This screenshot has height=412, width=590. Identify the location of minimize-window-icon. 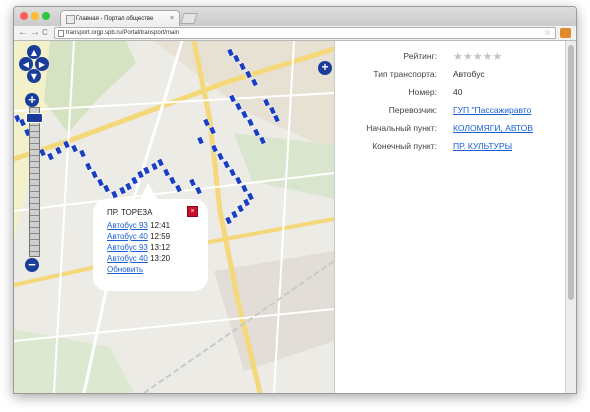
(35, 16).